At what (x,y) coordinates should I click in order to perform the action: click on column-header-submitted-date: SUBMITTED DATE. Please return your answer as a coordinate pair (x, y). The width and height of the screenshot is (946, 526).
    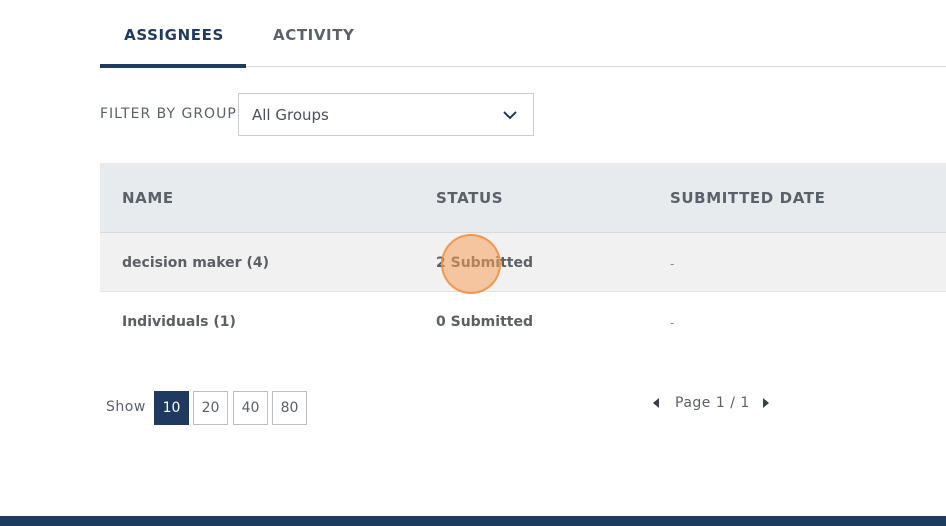
    Looking at the image, I should click on (747, 198).